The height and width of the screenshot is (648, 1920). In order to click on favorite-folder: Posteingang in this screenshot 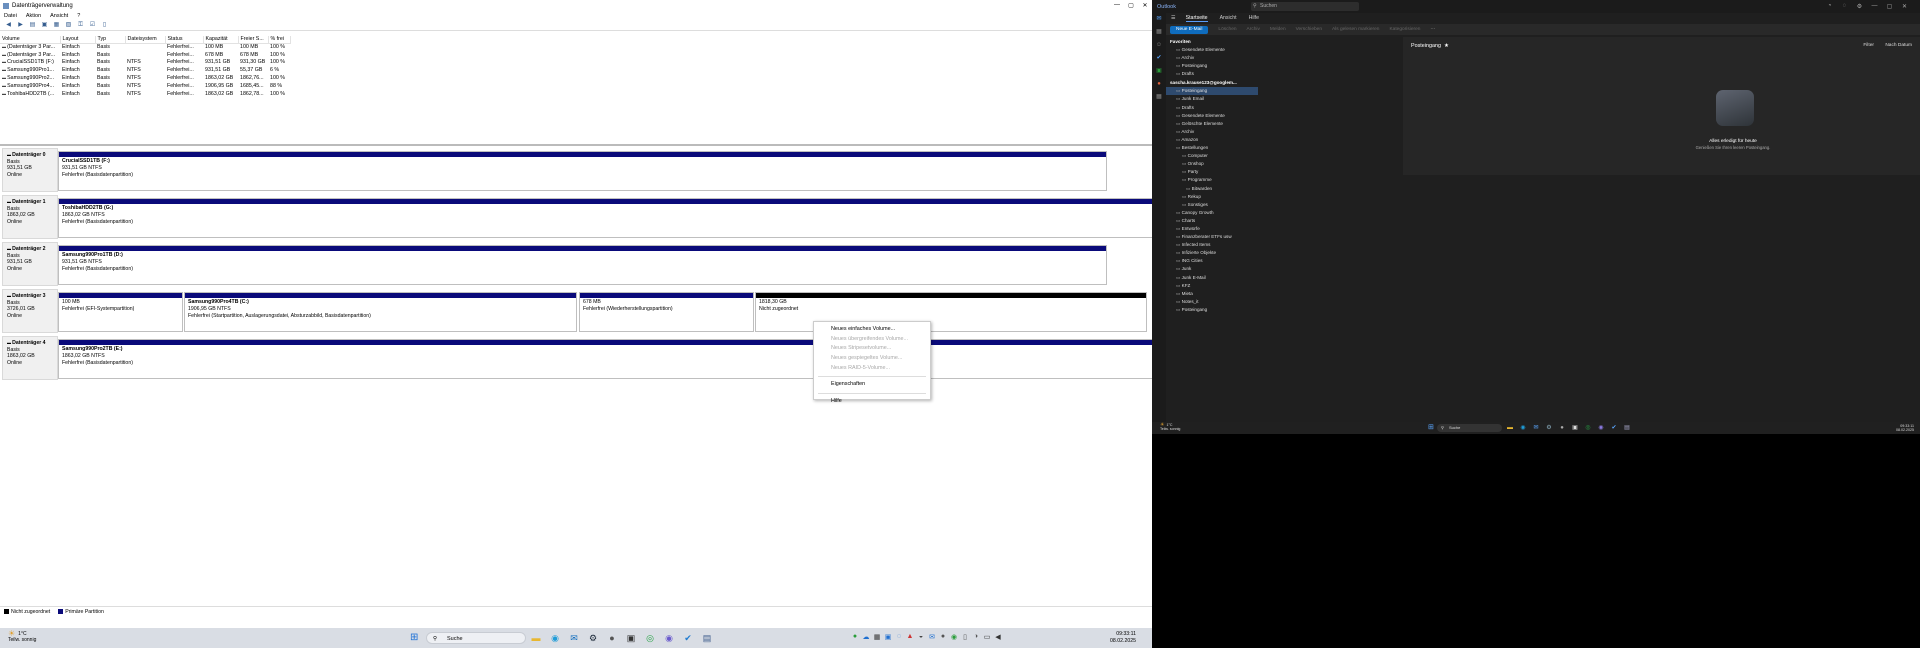, I will do `click(1212, 66)`.